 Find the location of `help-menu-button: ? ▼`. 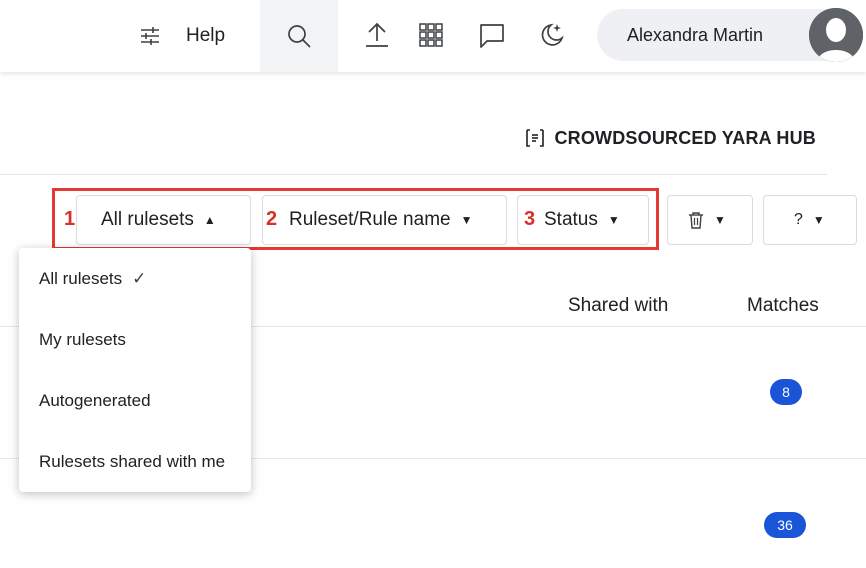

help-menu-button: ? ▼ is located at coordinates (810, 220).